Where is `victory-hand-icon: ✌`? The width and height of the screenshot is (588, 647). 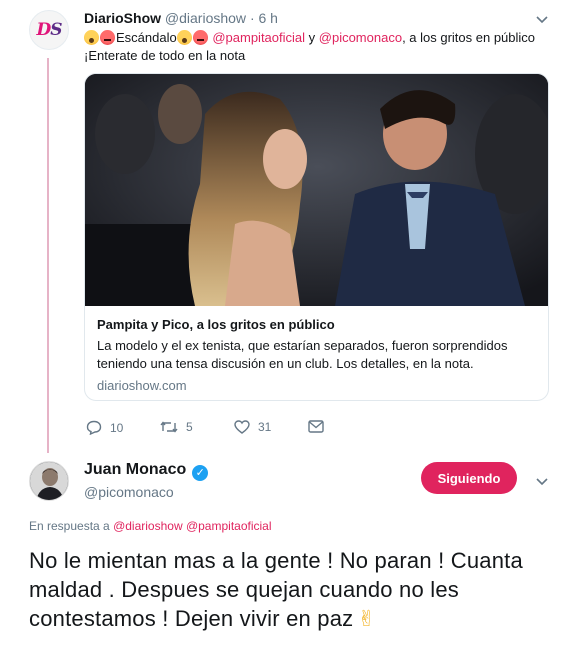 victory-hand-icon: ✌ is located at coordinates (366, 618).